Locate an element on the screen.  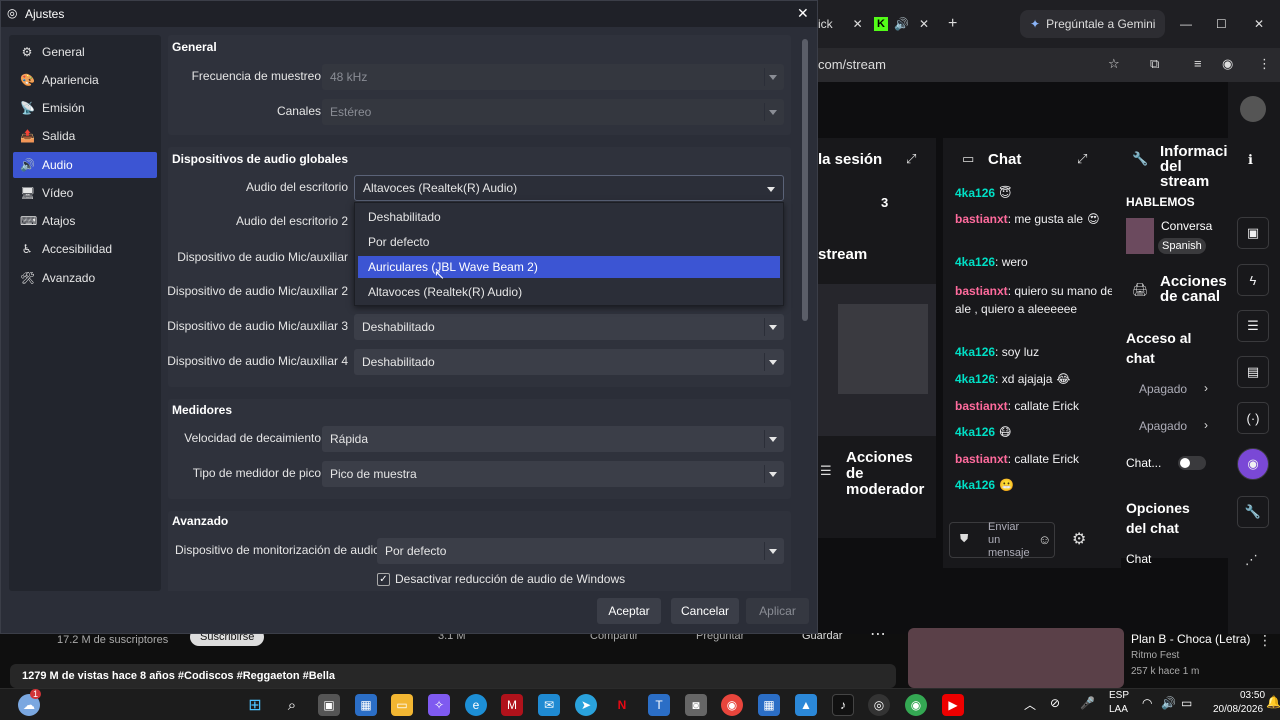
file-explorer-icon: ▭ is located at coordinates (402, 705).